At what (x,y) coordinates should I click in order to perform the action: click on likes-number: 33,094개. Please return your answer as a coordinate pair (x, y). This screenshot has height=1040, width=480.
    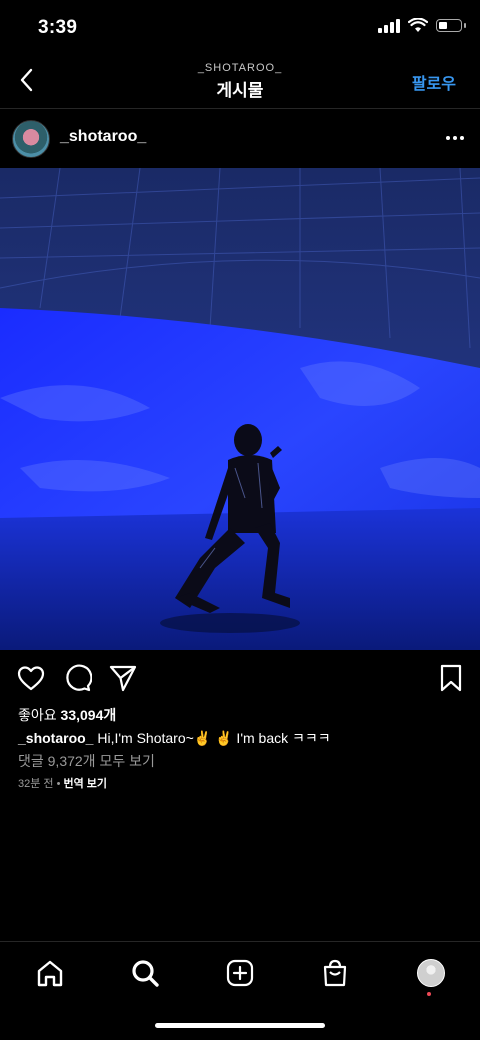
    Looking at the image, I should click on (88, 715).